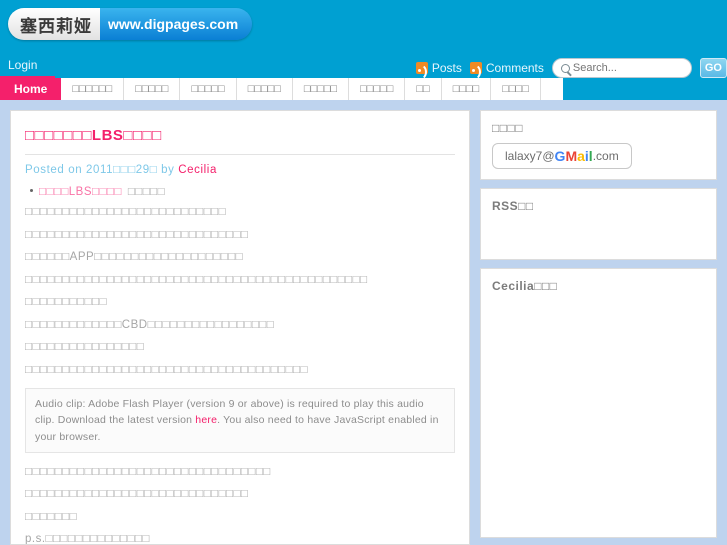 The width and height of the screenshot is (727, 545). Describe the element at coordinates (121, 170) in the screenshot. I see `post-date: 2011□□□29□` at that location.